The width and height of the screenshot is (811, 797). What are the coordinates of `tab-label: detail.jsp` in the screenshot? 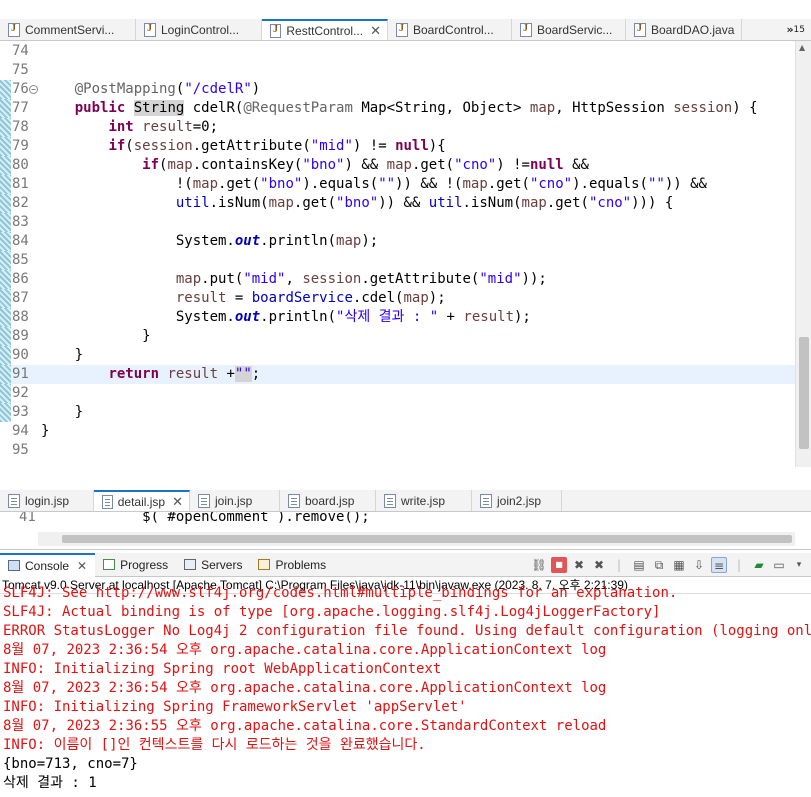 It's located at (141, 501).